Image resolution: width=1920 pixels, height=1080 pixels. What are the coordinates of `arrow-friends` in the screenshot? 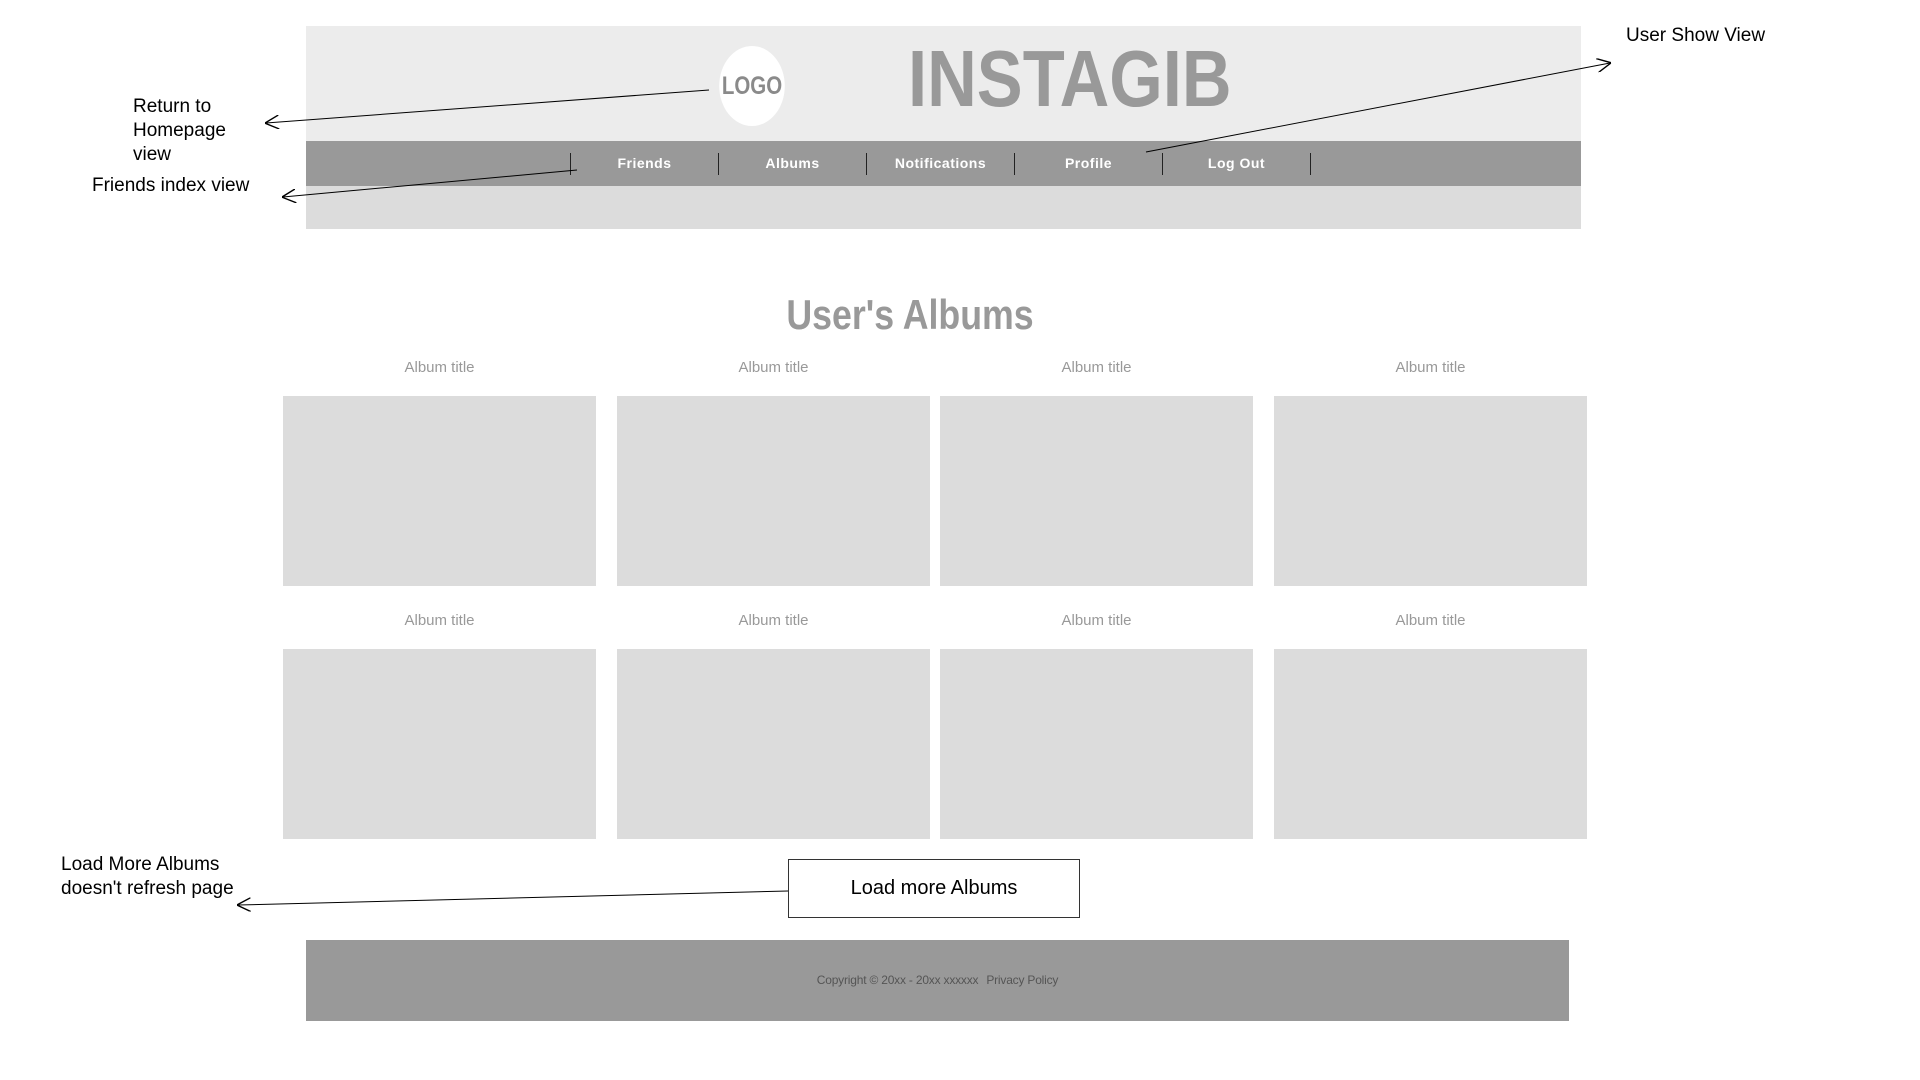 It's located at (430, 183).